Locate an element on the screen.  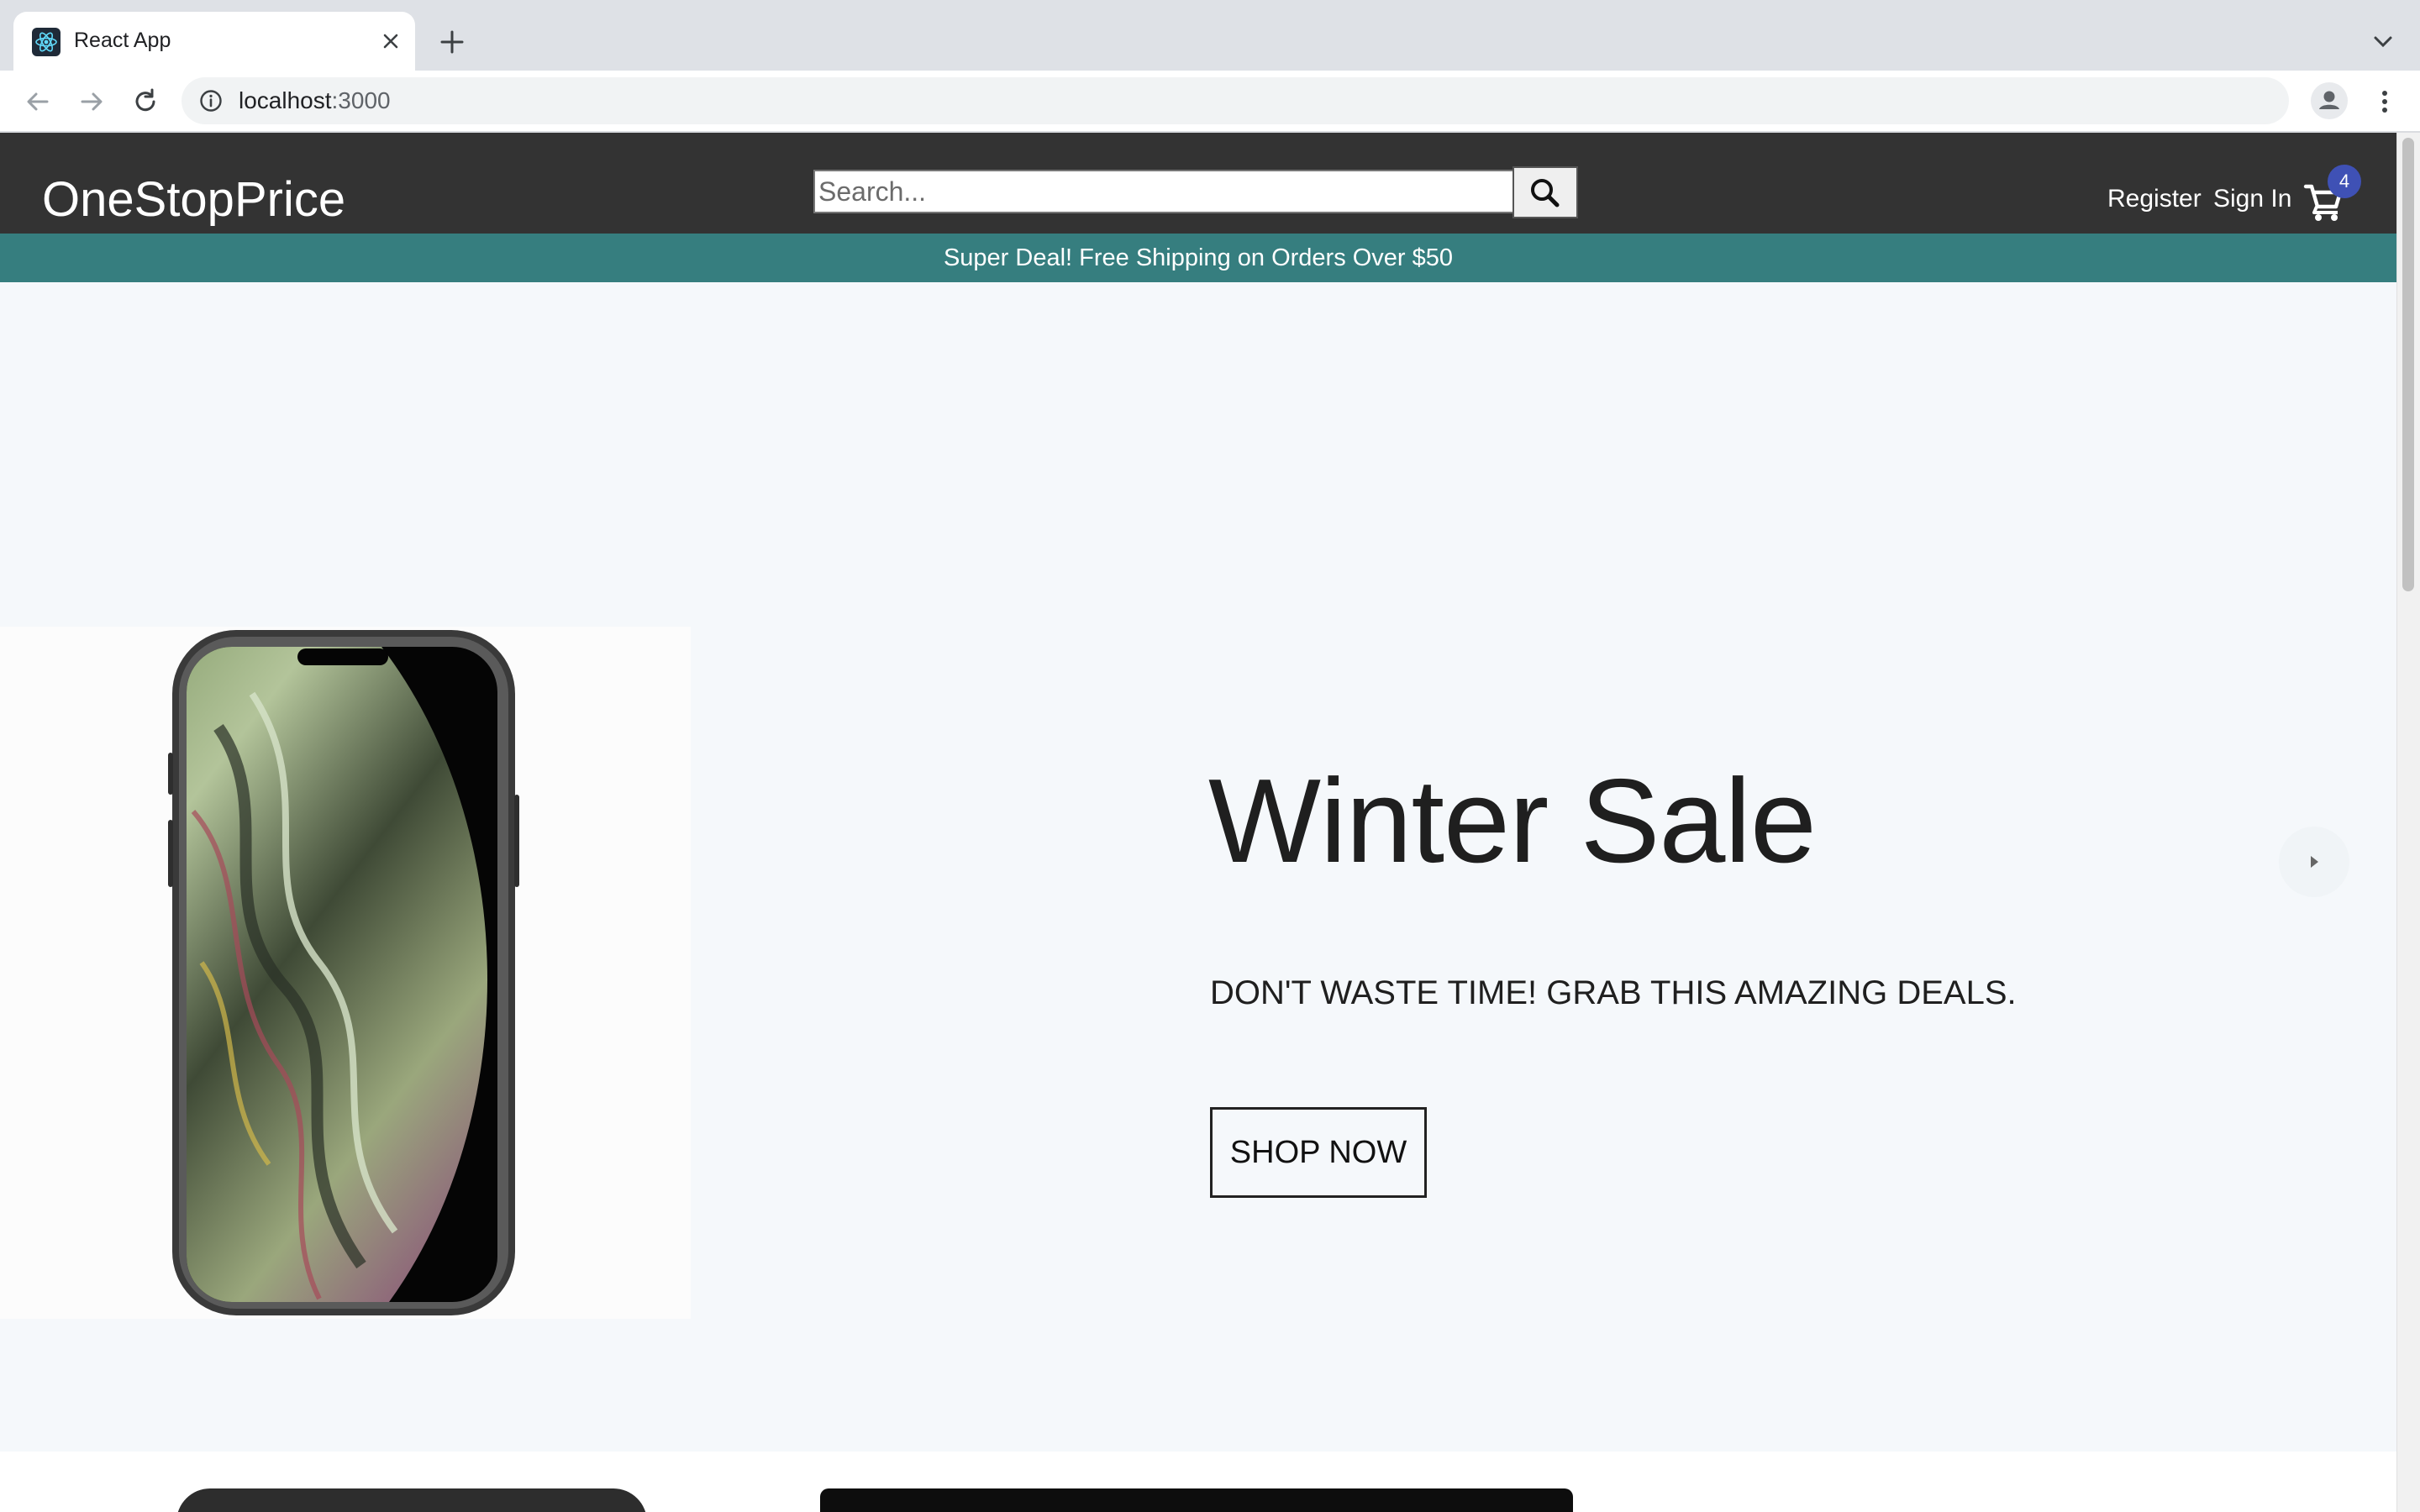
phone-image is located at coordinates (344, 972).